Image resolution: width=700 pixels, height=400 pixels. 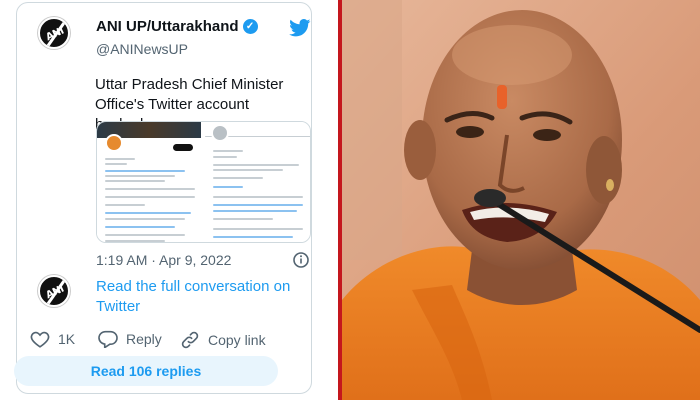 I want to click on like-button: 1K, so click(x=52, y=339).